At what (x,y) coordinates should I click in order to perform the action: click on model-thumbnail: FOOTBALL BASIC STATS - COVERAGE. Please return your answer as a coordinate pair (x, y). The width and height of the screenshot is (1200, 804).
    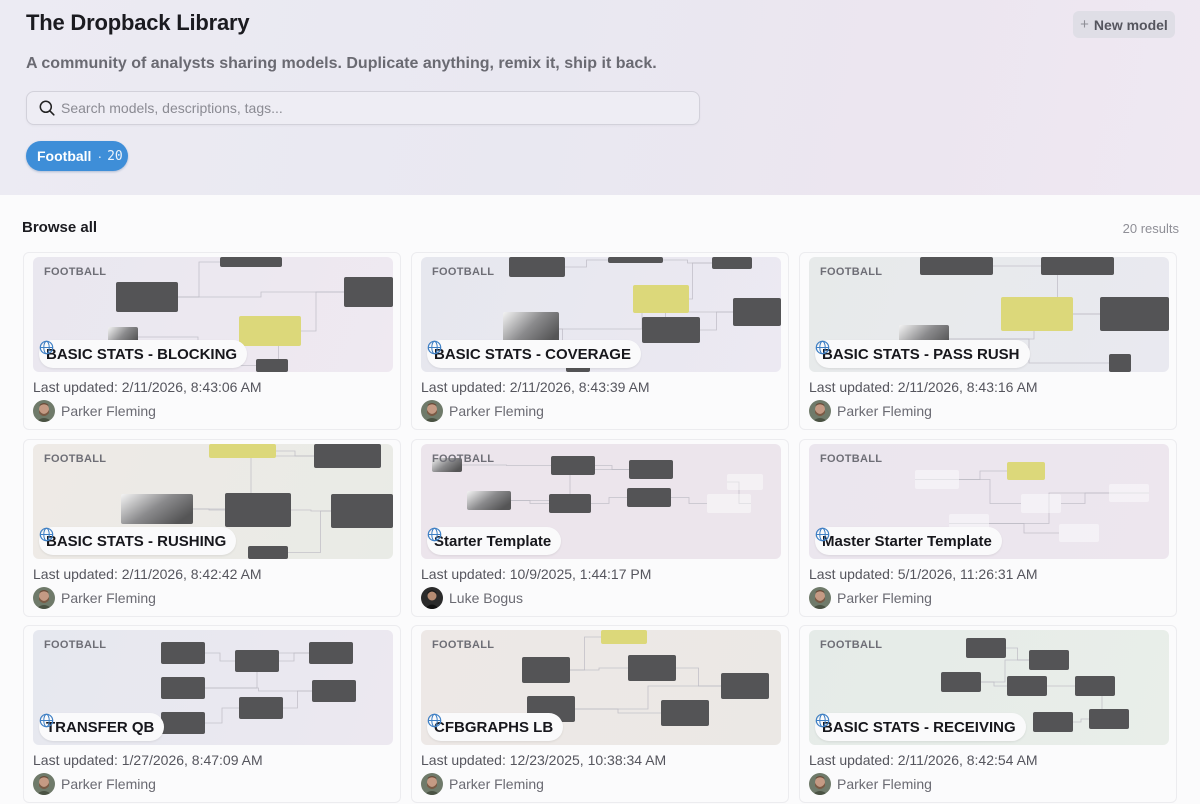
    Looking at the image, I should click on (601, 314).